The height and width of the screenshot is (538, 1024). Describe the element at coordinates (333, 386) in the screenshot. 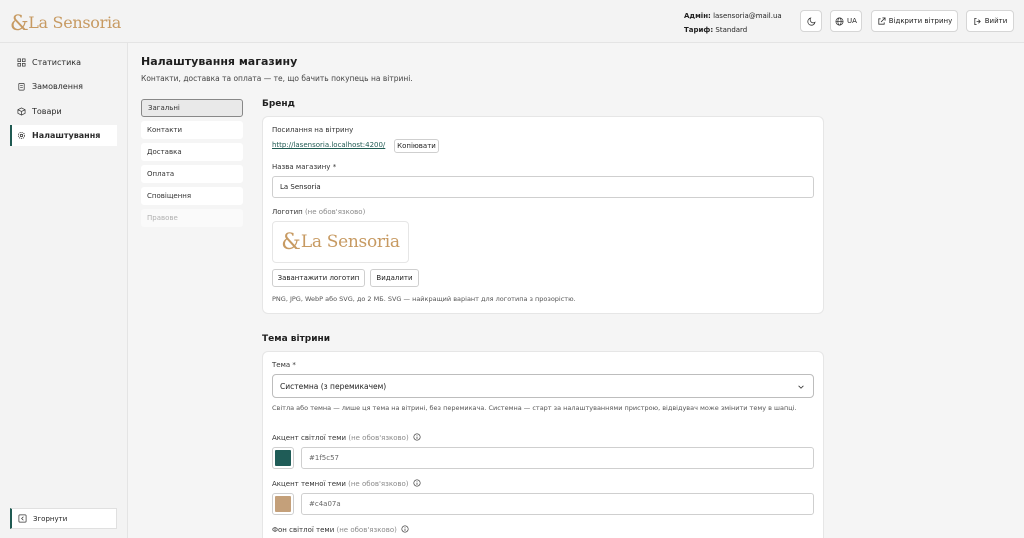

I see `theme-select-value: Системна (з перемикачем)` at that location.